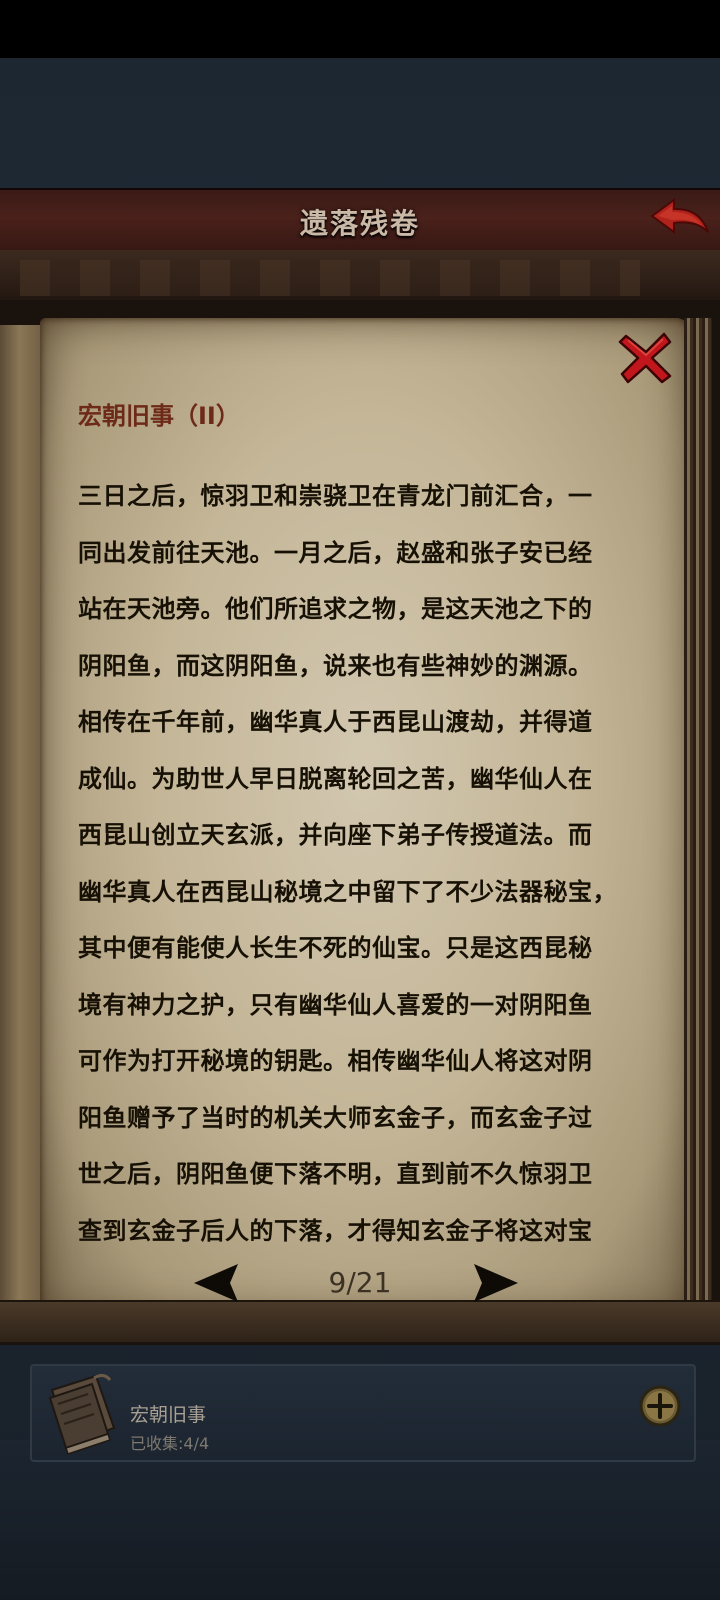 This screenshot has height=1600, width=720. I want to click on text-line: 成仙。为助世人早日脱离轮回之苦，幽华仙人在, so click(335, 778).